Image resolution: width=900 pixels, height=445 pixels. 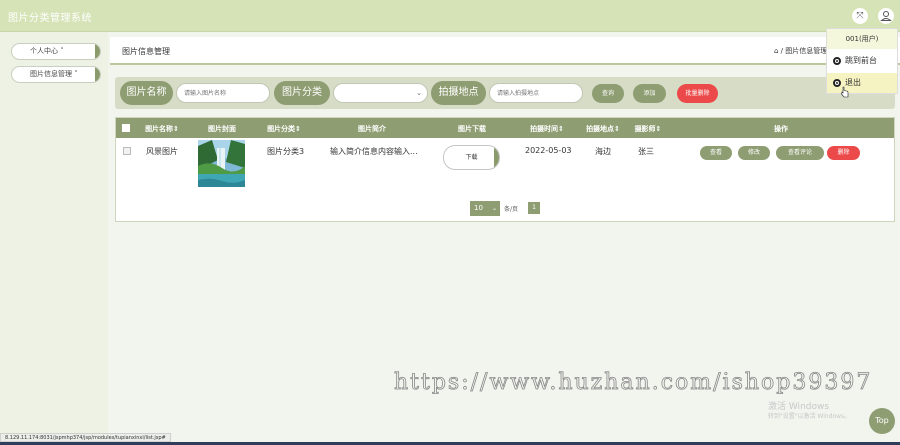 What do you see at coordinates (536, 93) in the screenshot?
I see `location-search-input` at bounding box center [536, 93].